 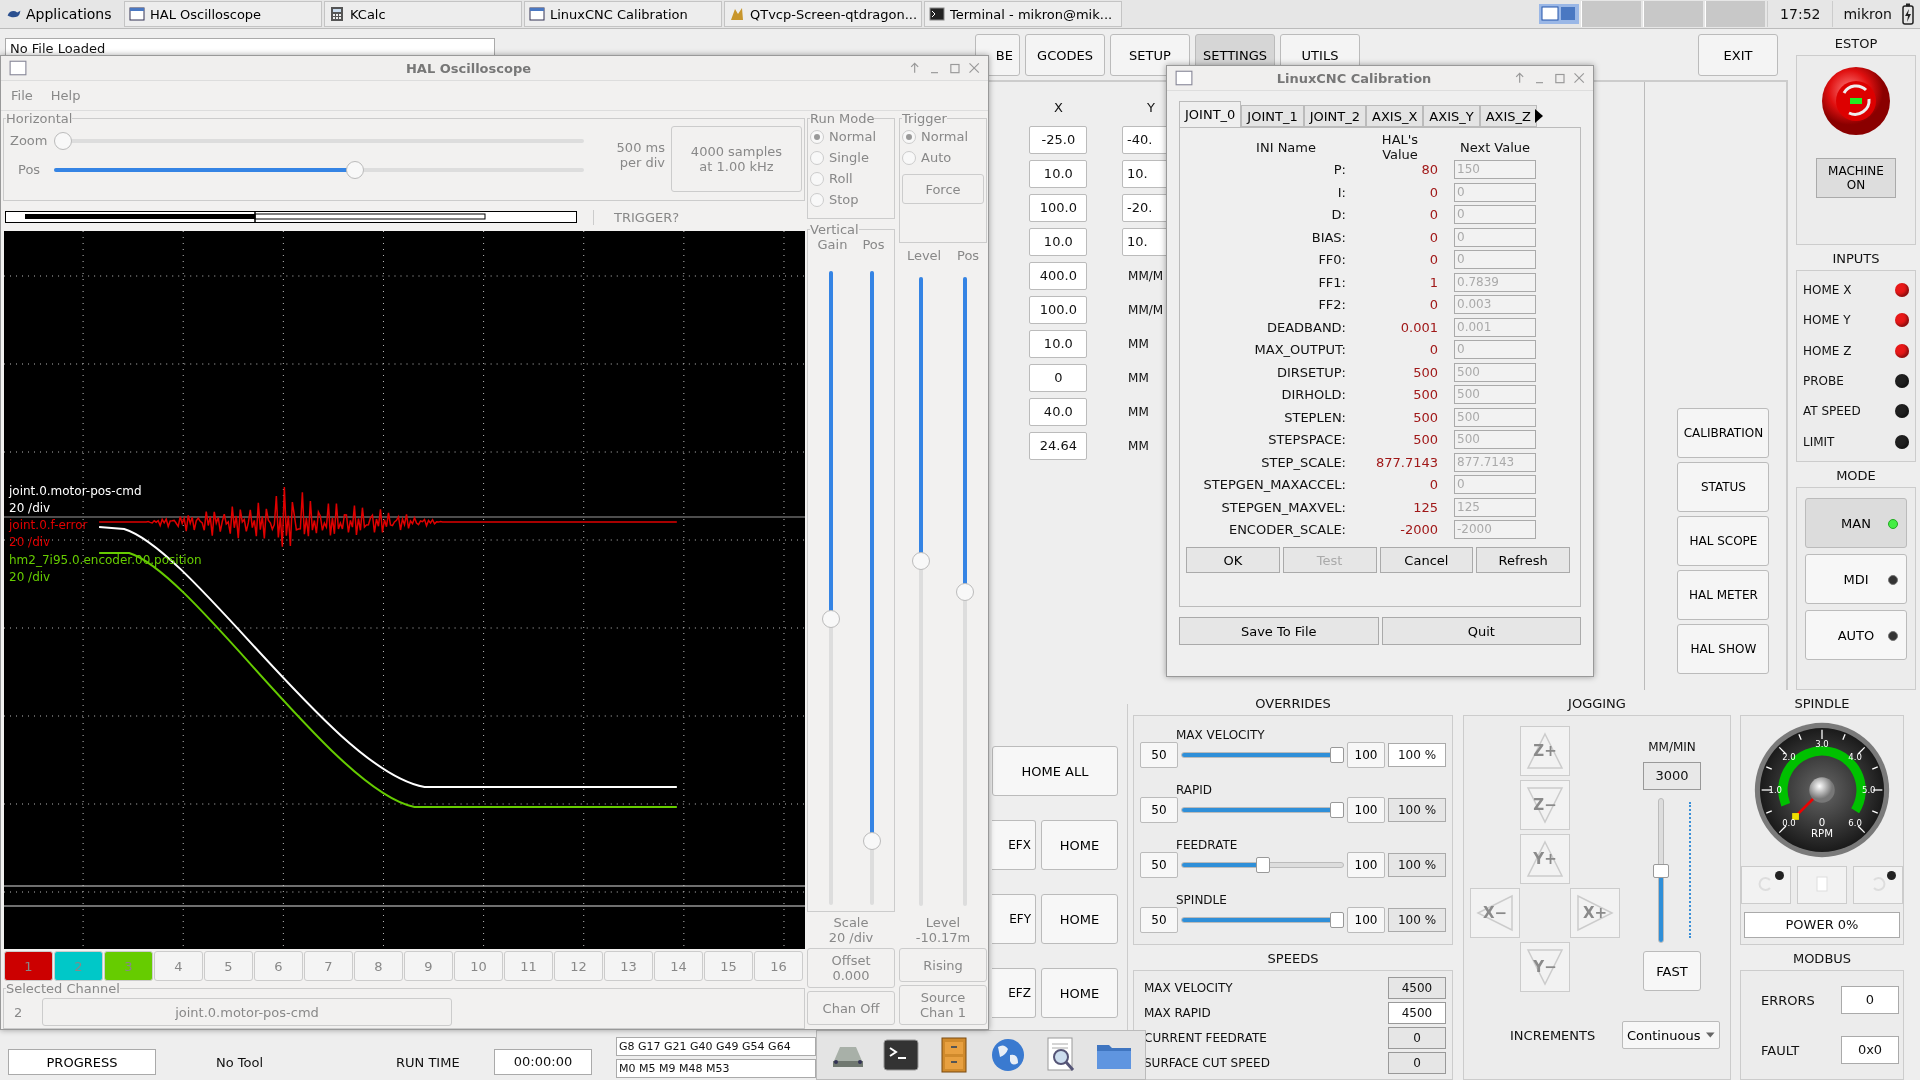 What do you see at coordinates (1855, 757) in the screenshot?
I see `gauge-label: 4.0` at bounding box center [1855, 757].